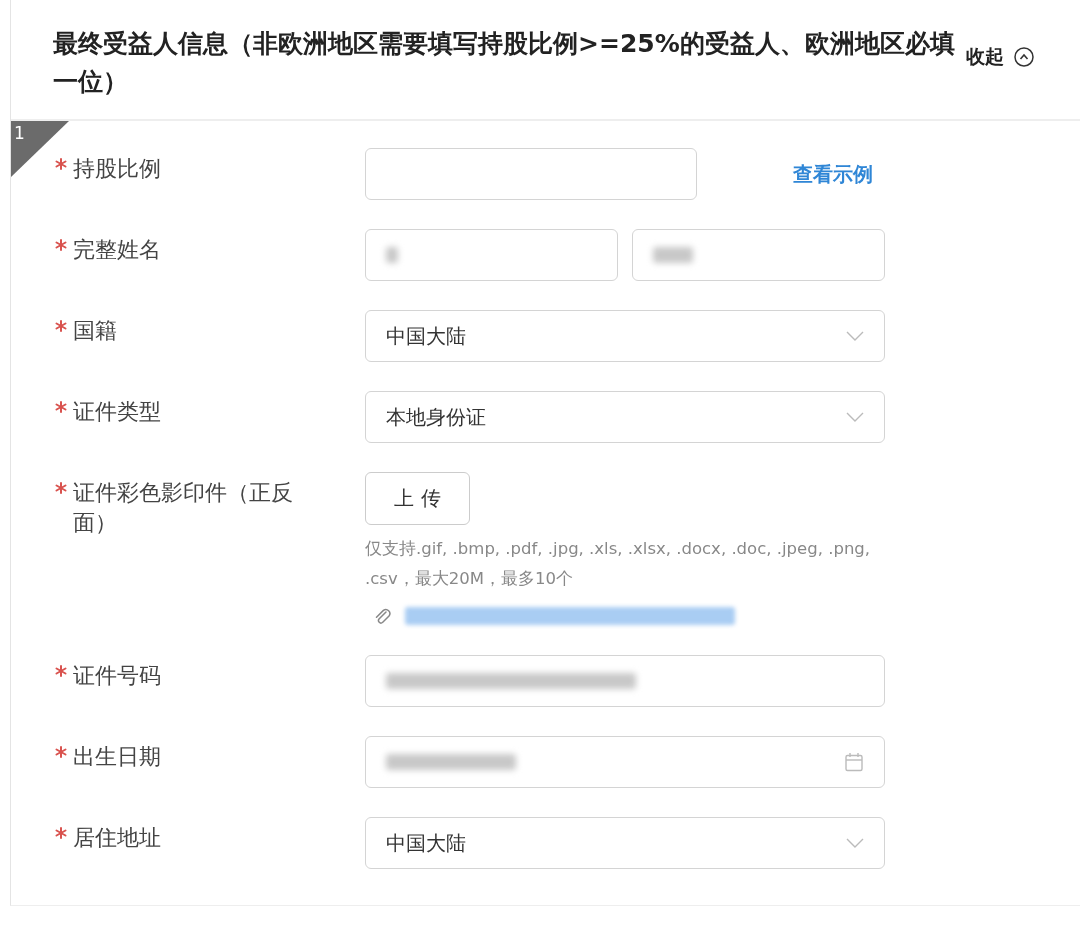 This screenshot has height=941, width=1080. Describe the element at coordinates (40, 149) in the screenshot. I see `corner-badge` at that location.